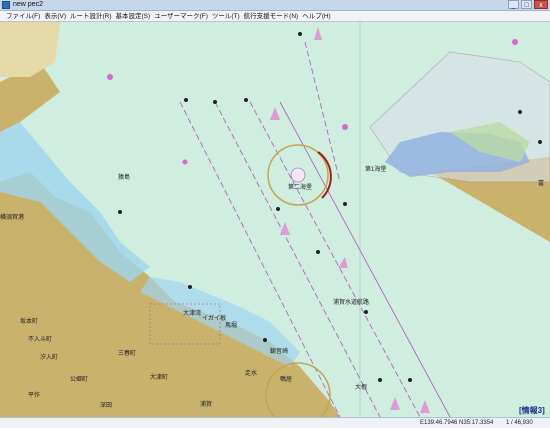 The height and width of the screenshot is (428, 550). I want to click on app-icon, so click(6, 5).